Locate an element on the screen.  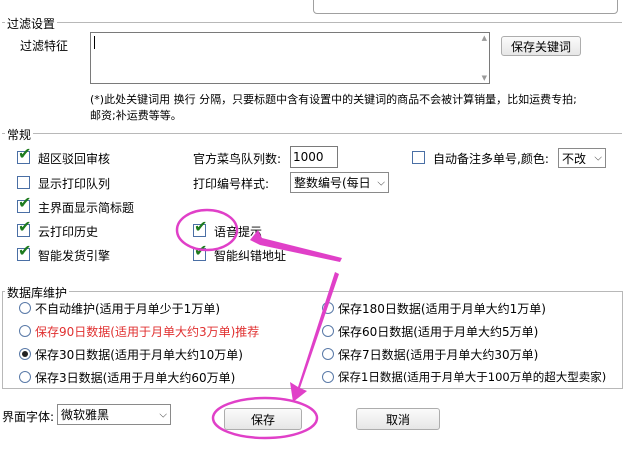
print-number-style-label: 打印编号样式: is located at coordinates (231, 184).